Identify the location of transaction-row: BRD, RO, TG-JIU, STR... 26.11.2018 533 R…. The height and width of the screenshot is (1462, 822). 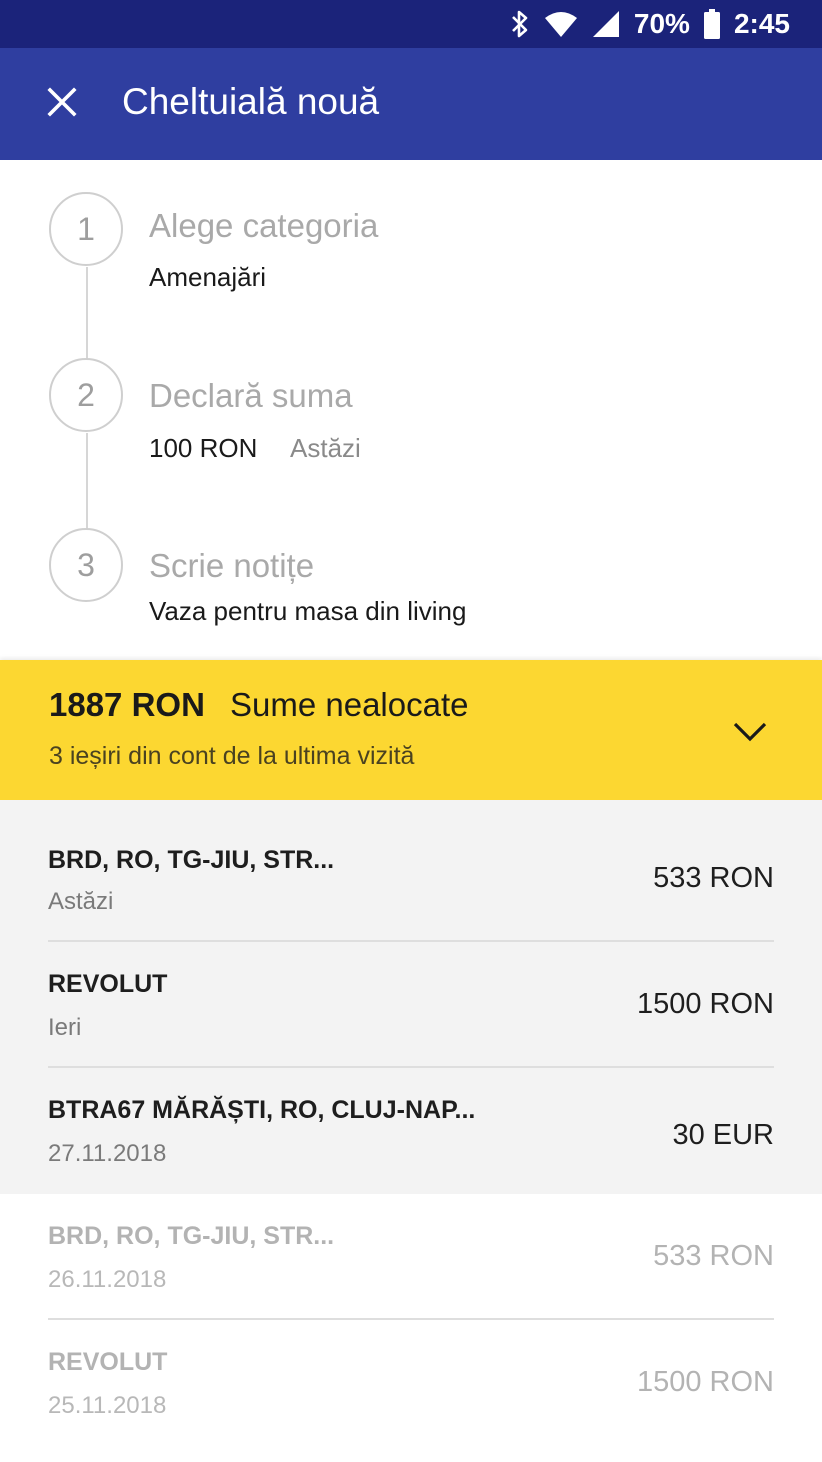
(411, 1257).